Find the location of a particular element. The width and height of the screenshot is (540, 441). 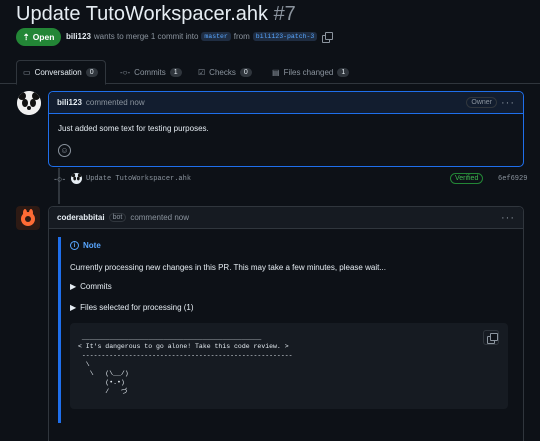

files-icon: ▤ is located at coordinates (276, 72).